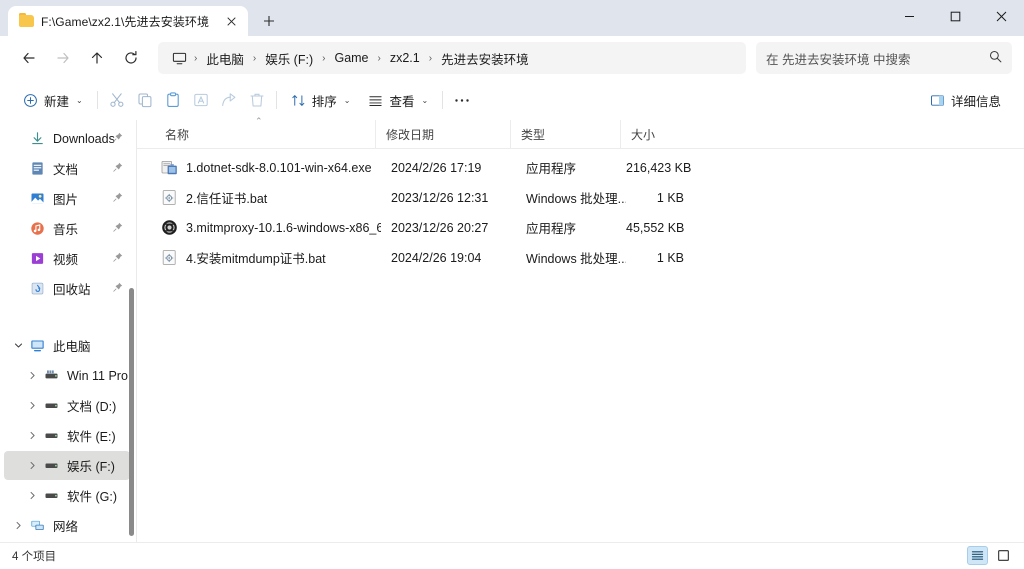  Describe the element at coordinates (402, 101) in the screenshot. I see `view-button-label: 查看` at that location.